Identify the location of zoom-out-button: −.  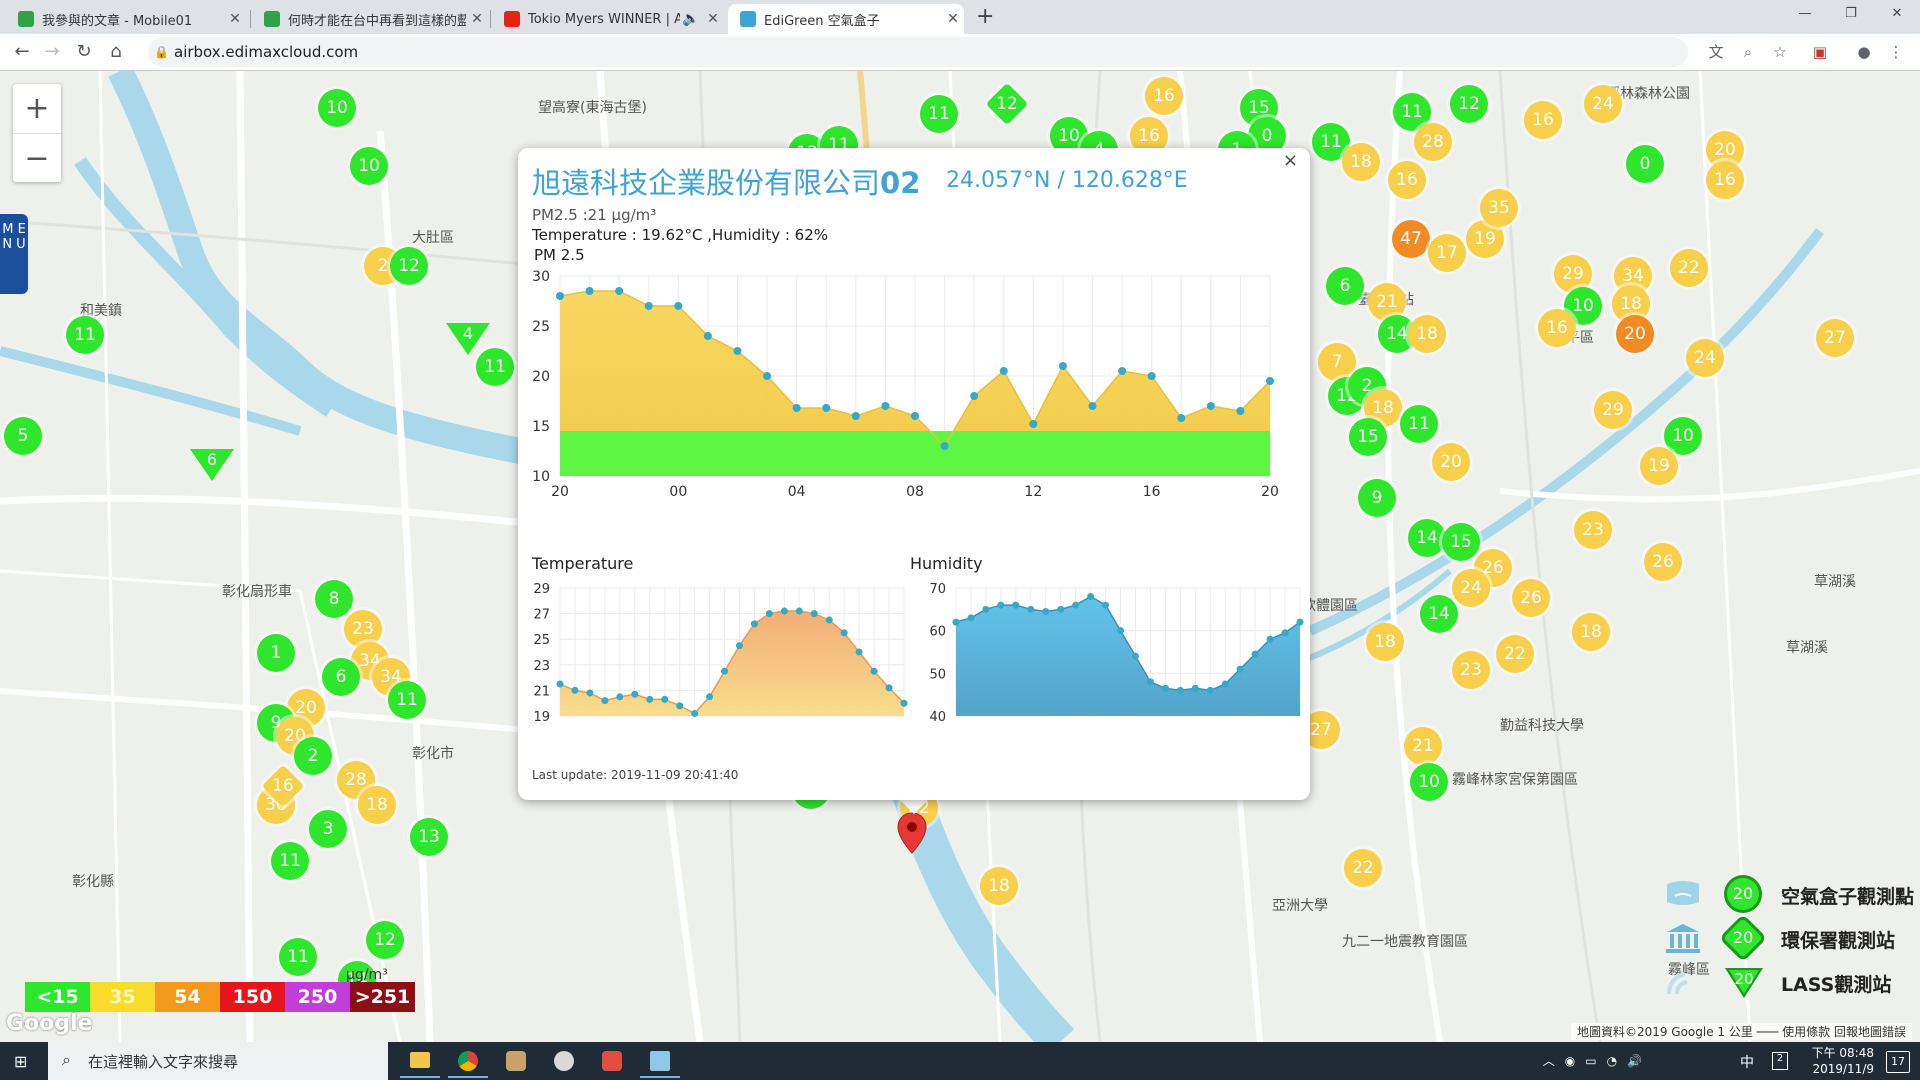
(37, 158).